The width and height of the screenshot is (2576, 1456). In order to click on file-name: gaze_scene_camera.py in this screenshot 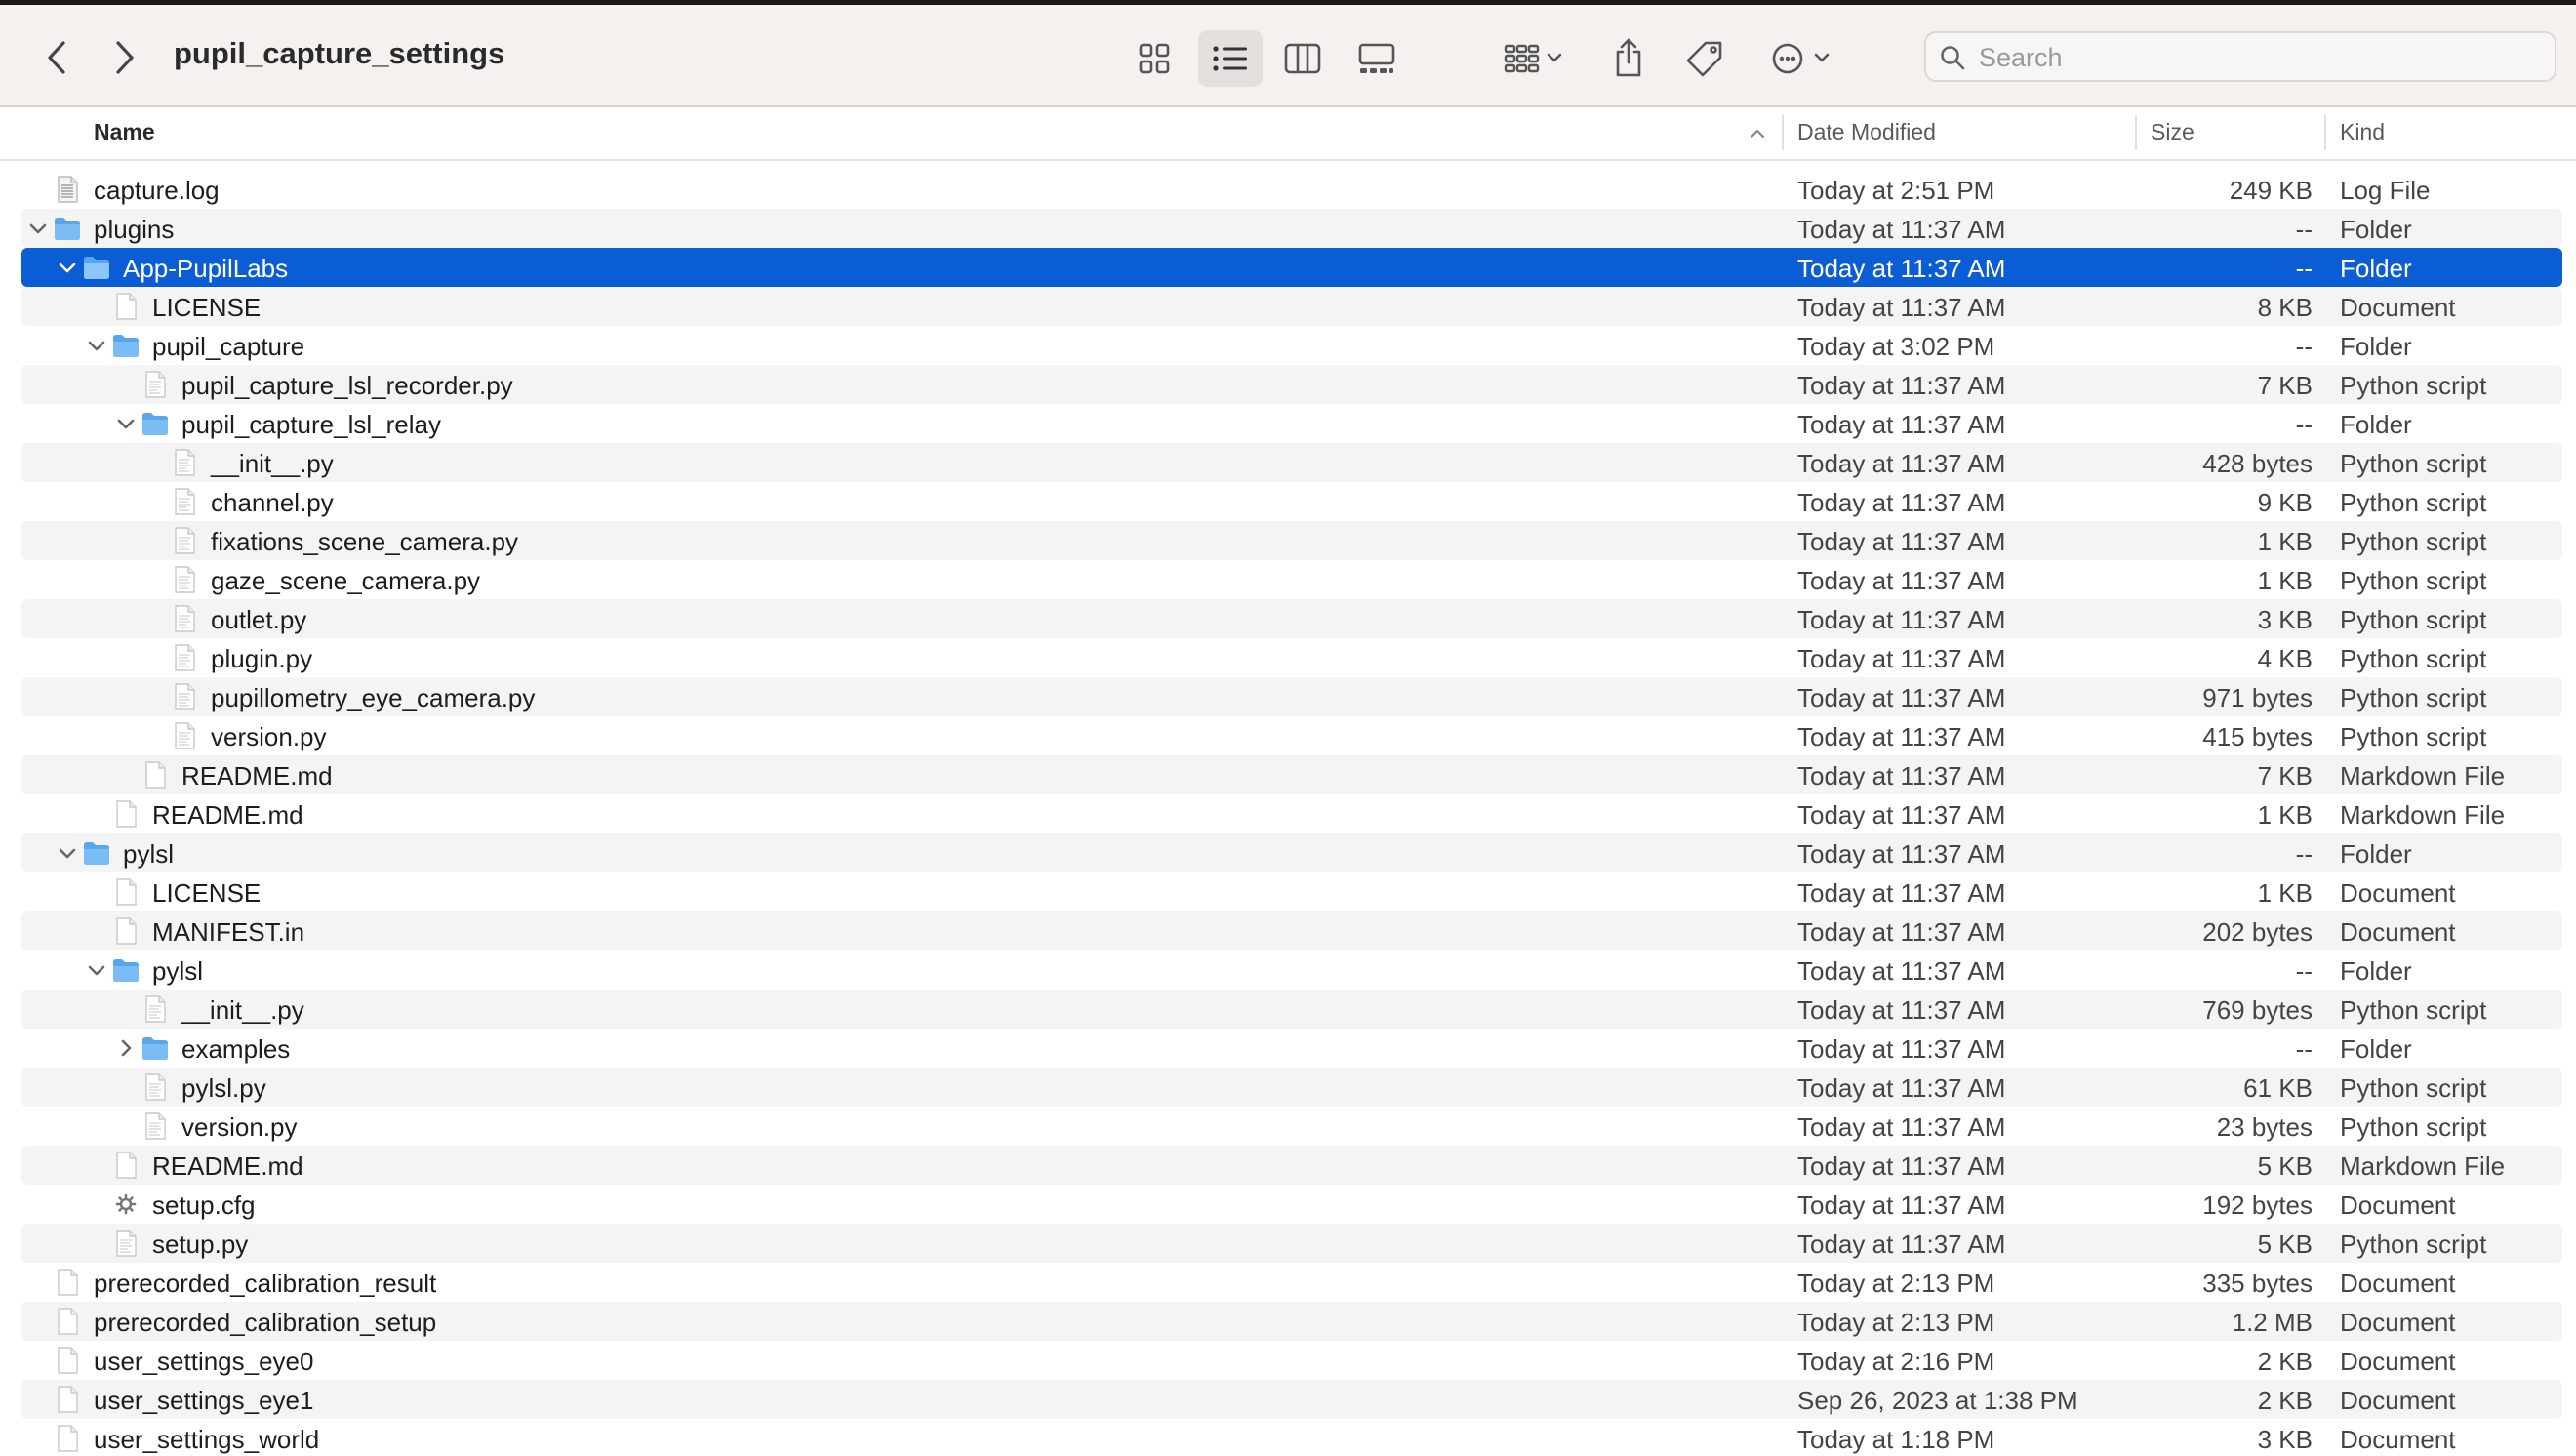, I will do `click(346, 580)`.